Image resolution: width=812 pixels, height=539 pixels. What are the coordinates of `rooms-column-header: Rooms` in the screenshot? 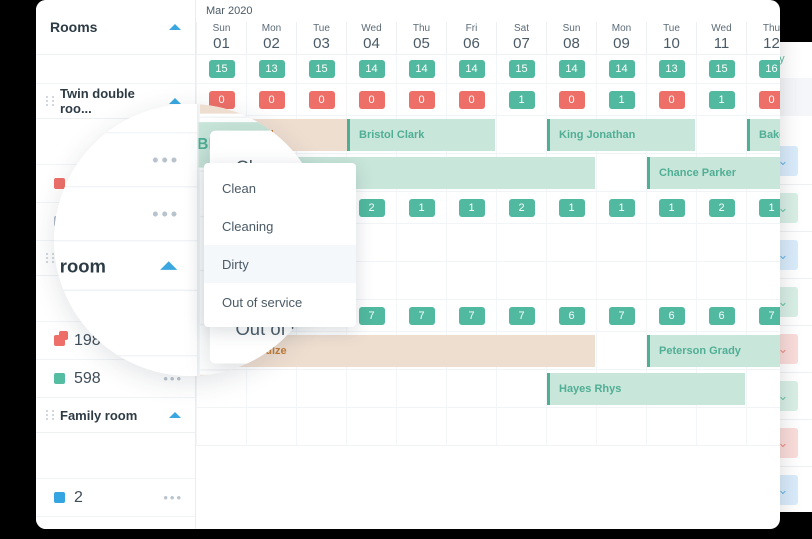 It's located at (115, 27).